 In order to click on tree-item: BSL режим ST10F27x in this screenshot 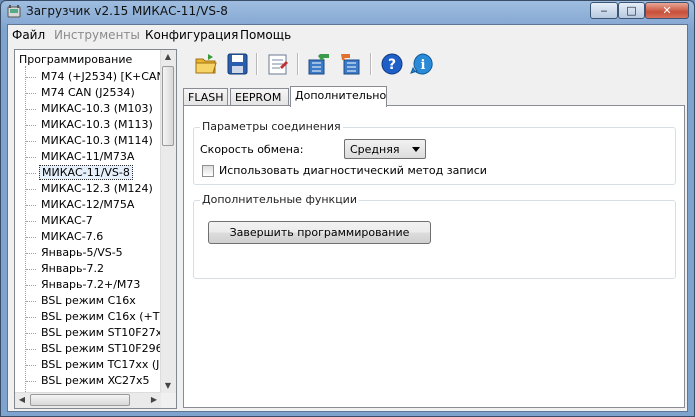, I will do `click(95, 333)`.